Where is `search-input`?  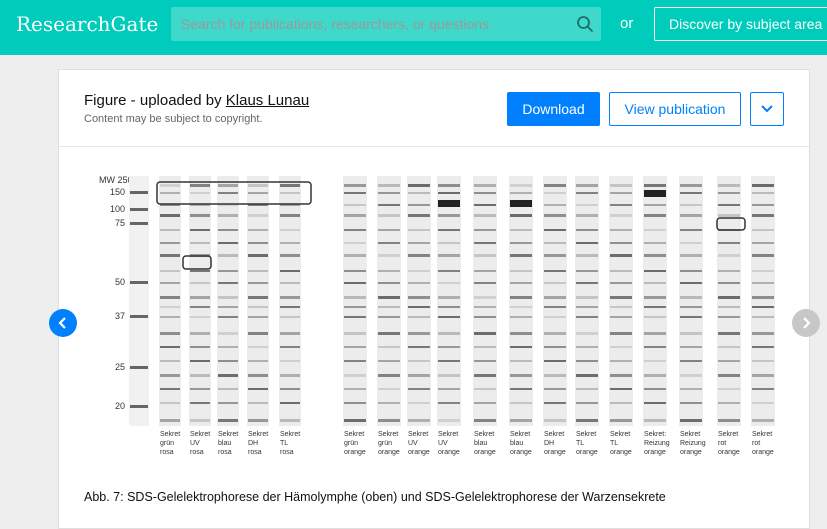 search-input is located at coordinates (371, 24).